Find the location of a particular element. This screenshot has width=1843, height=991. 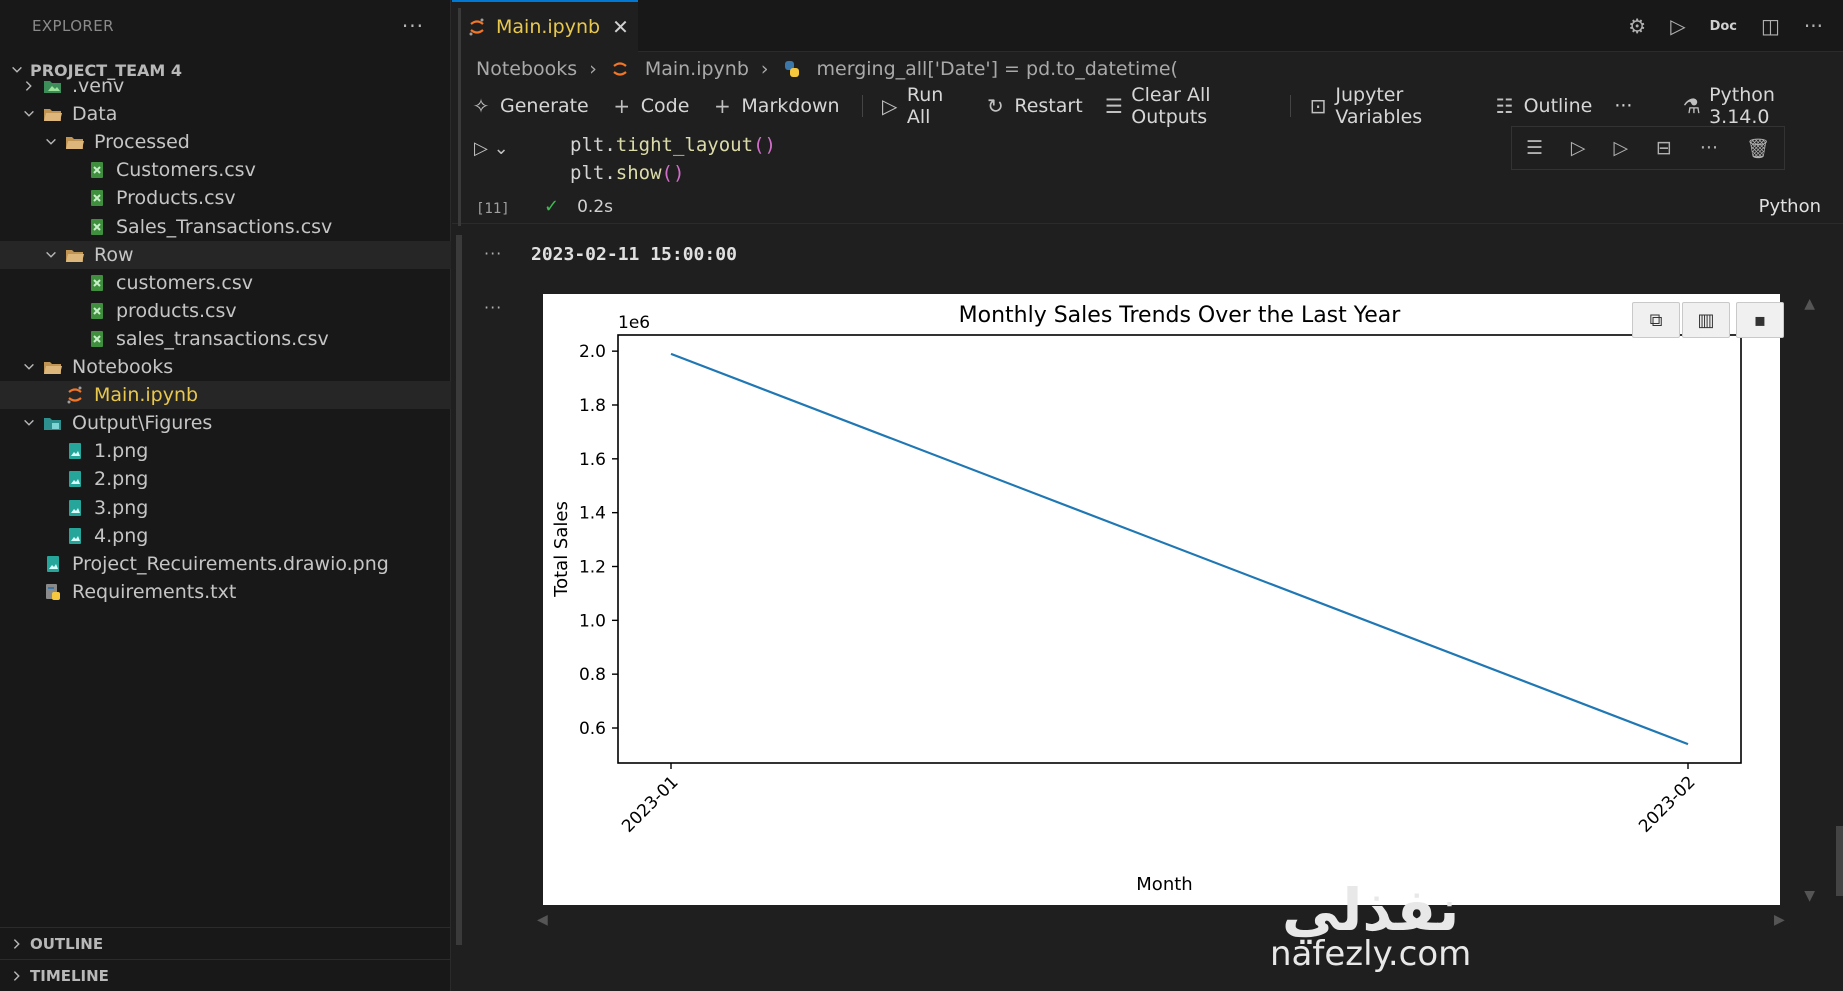

tab-main-ipynb: Main.ipynb ✕ is located at coordinates (545, 26).